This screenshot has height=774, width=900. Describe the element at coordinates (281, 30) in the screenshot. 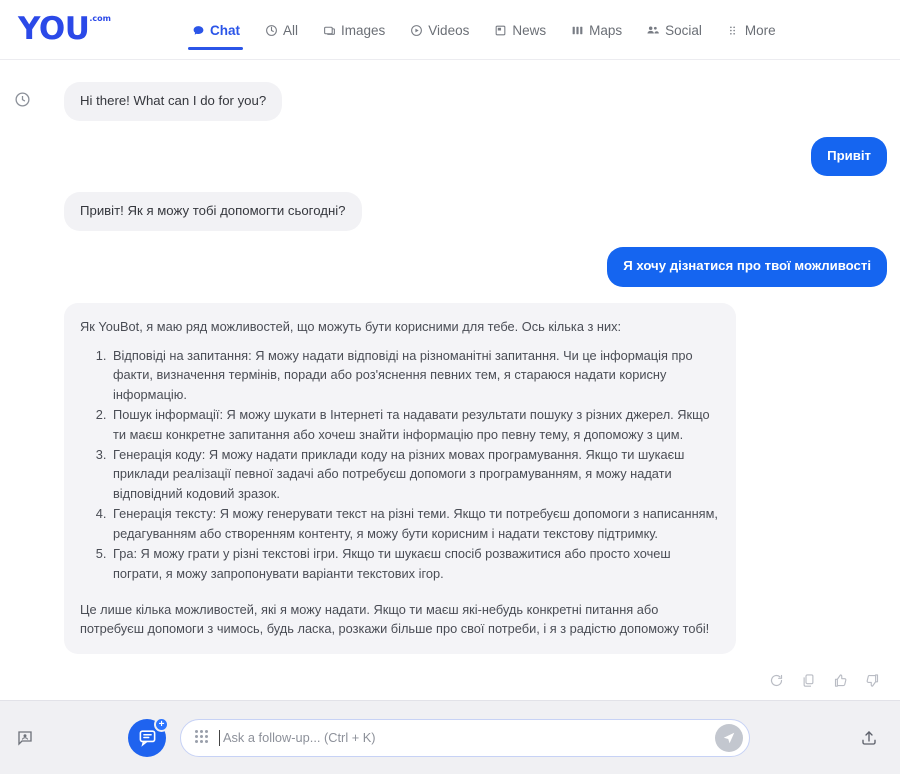

I see `nav-tab-all: All` at that location.